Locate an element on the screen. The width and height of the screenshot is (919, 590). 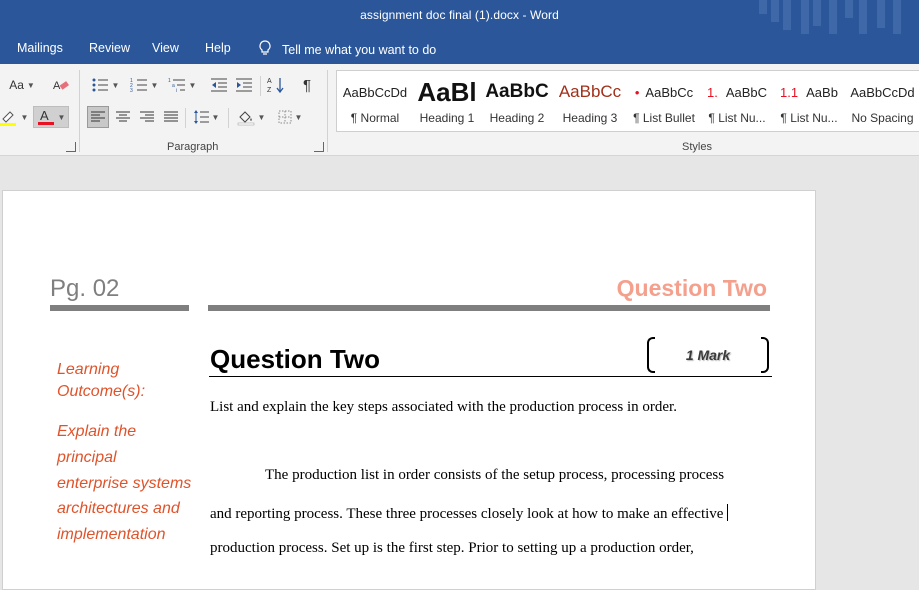
paint-bucket-icon is located at coordinates (246, 117).